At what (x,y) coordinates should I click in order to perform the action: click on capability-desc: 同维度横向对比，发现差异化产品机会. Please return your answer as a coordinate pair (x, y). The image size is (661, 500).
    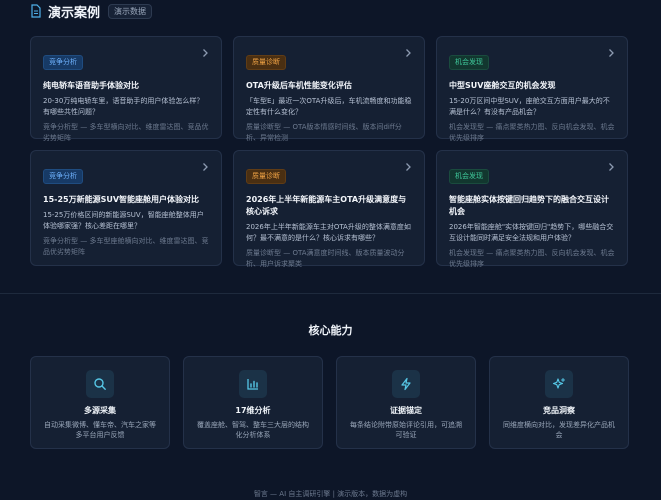
    Looking at the image, I should click on (559, 430).